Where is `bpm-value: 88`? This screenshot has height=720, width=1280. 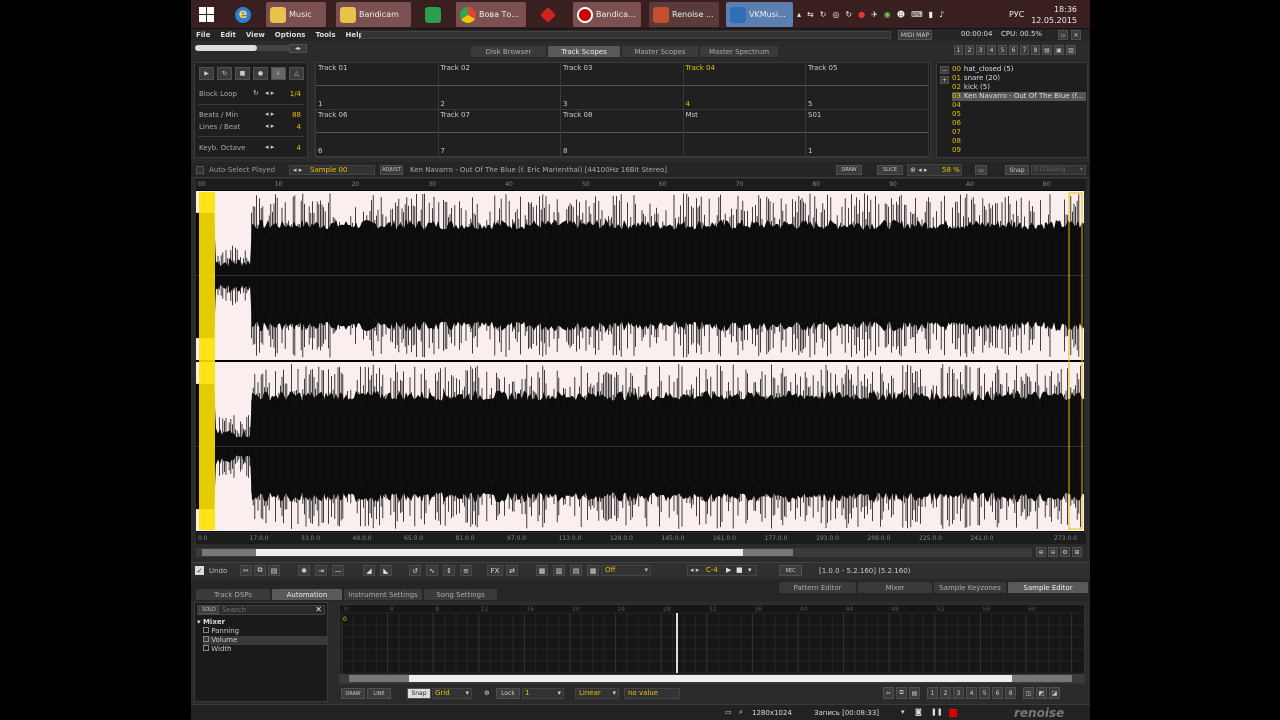 bpm-value: 88 is located at coordinates (292, 115).